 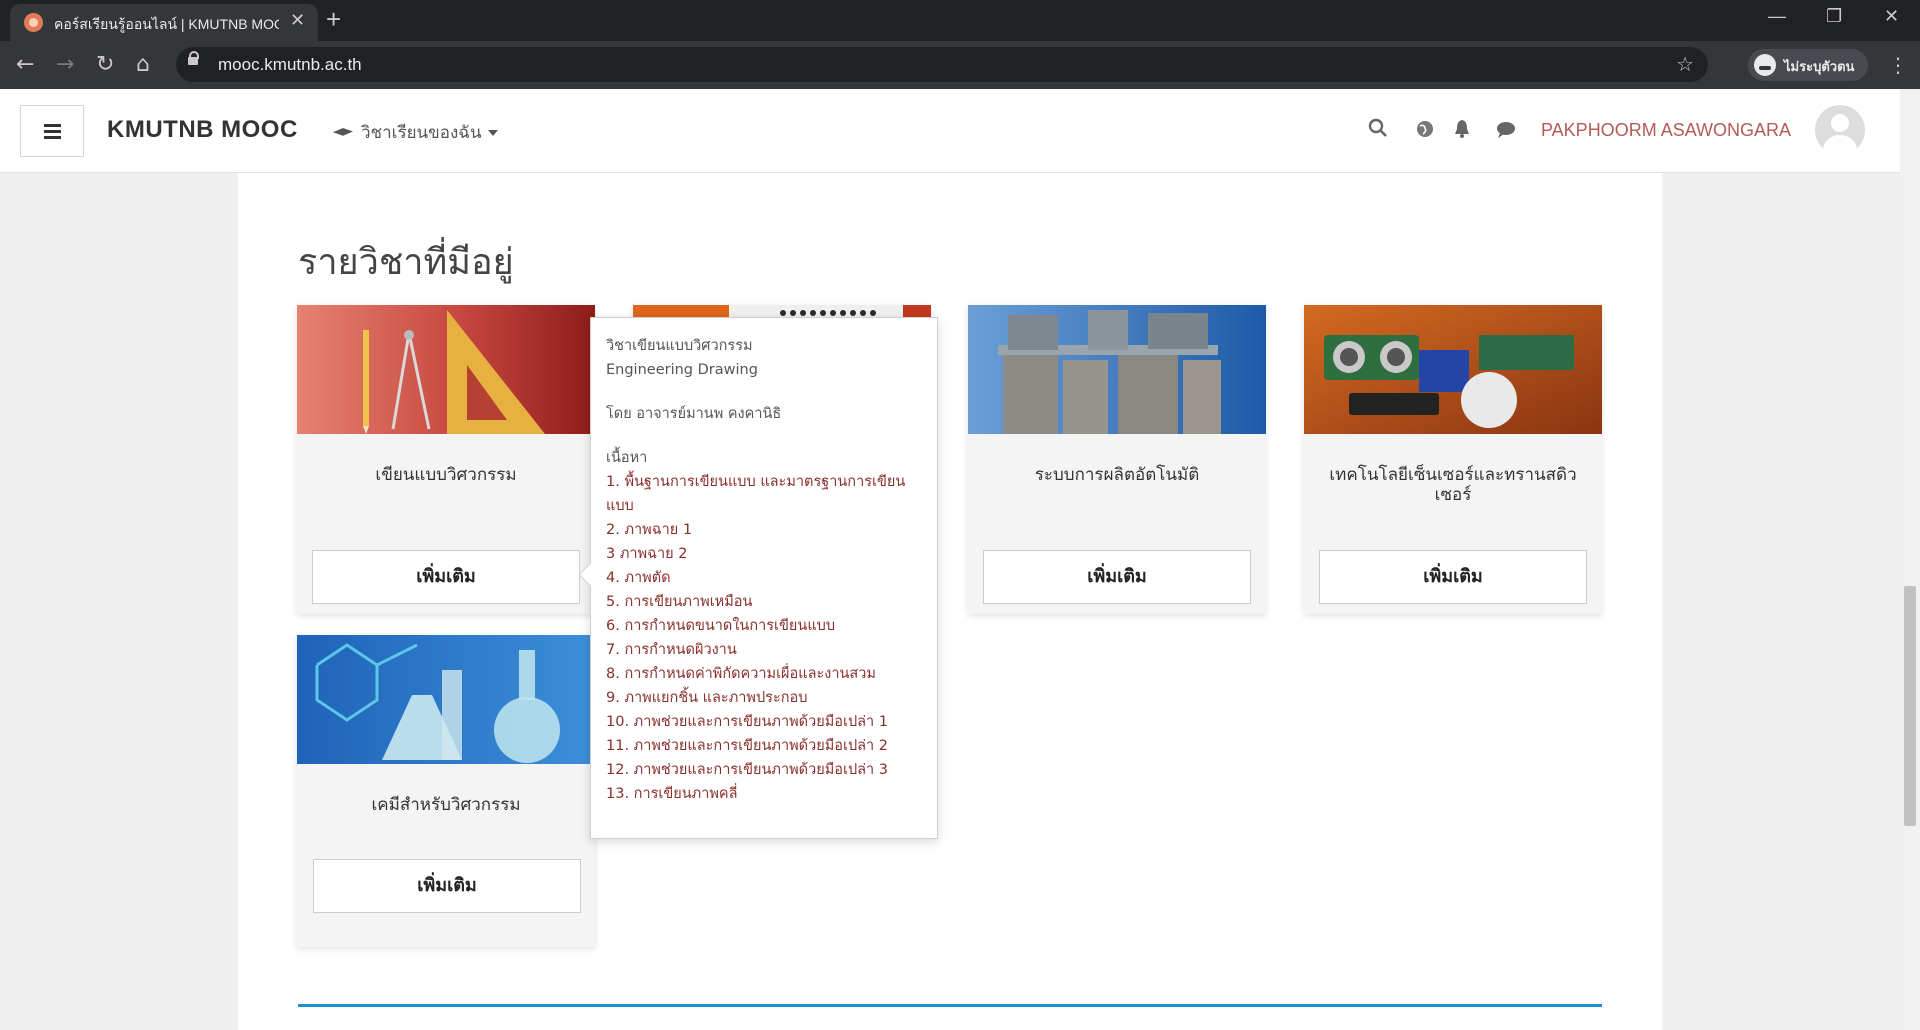 What do you see at coordinates (52, 131) in the screenshot?
I see `menu-toggle-button` at bounding box center [52, 131].